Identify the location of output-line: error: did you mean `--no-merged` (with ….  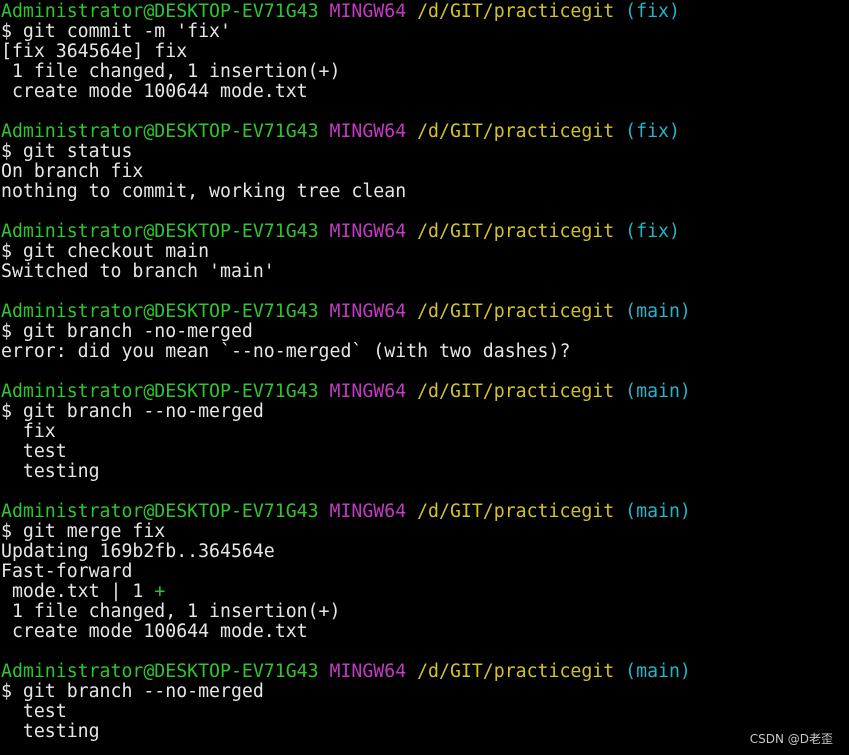
(424, 352).